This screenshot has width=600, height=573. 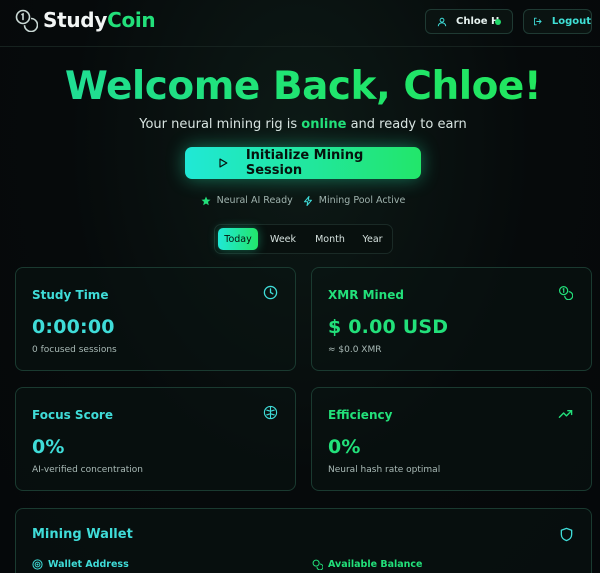 I want to click on available-balance-label: Available Balance, so click(x=367, y=564).